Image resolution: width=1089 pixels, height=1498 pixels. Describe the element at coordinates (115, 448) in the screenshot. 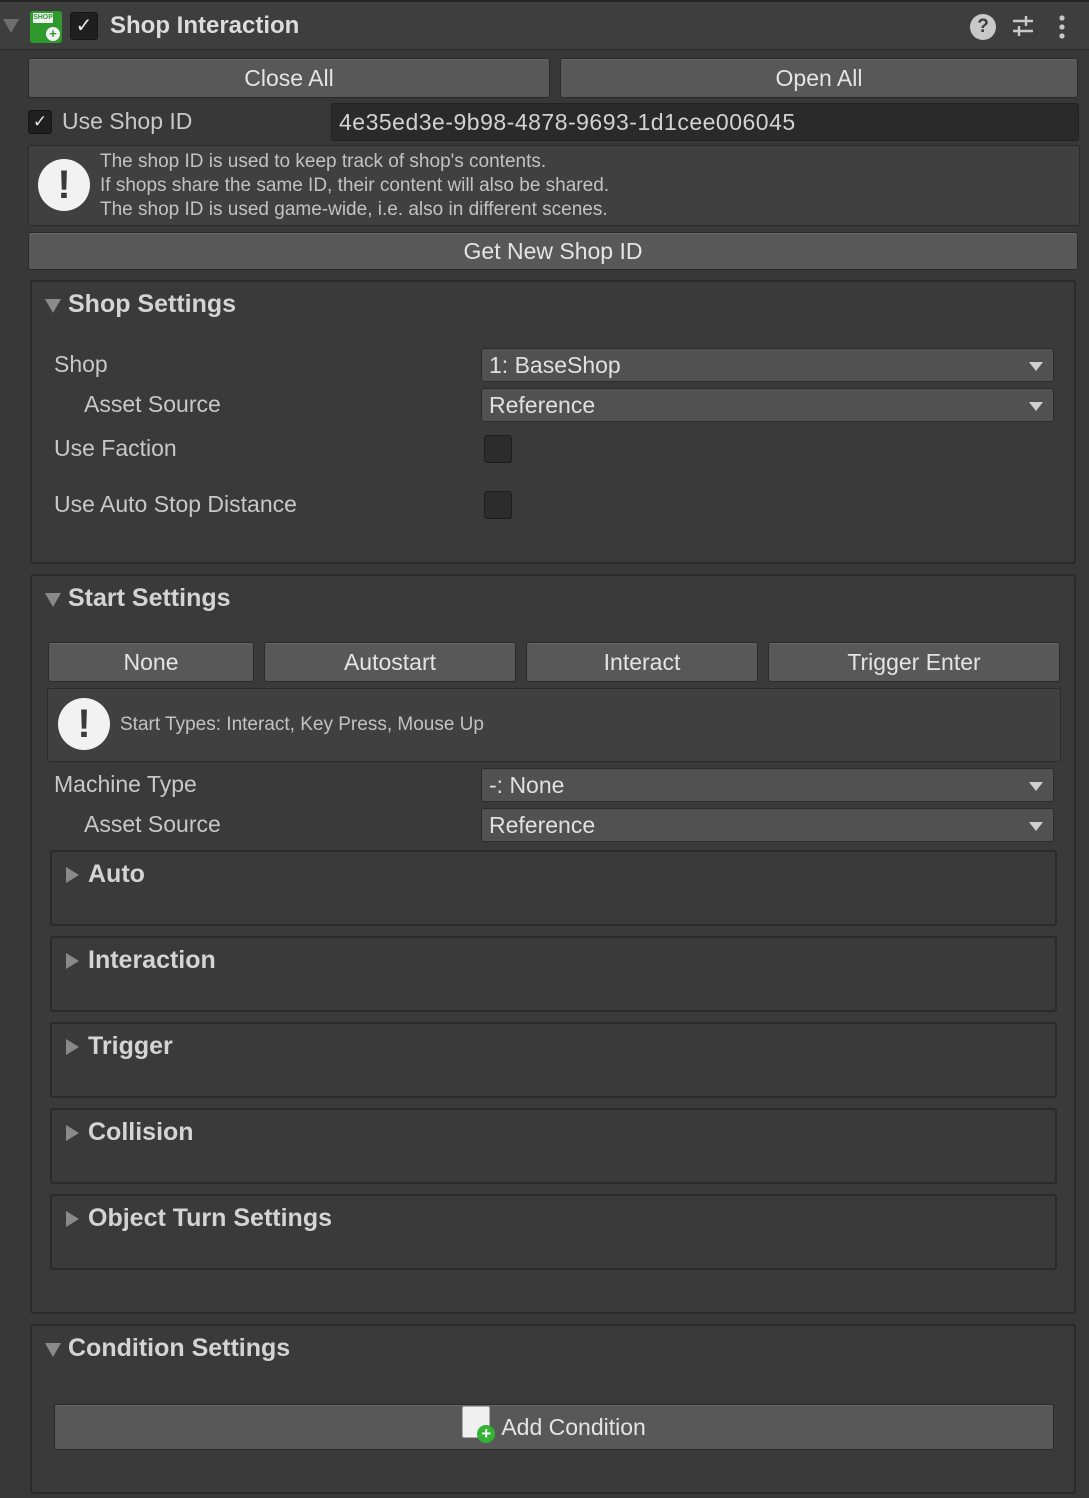

I see `use-faction-label: Use Faction` at that location.